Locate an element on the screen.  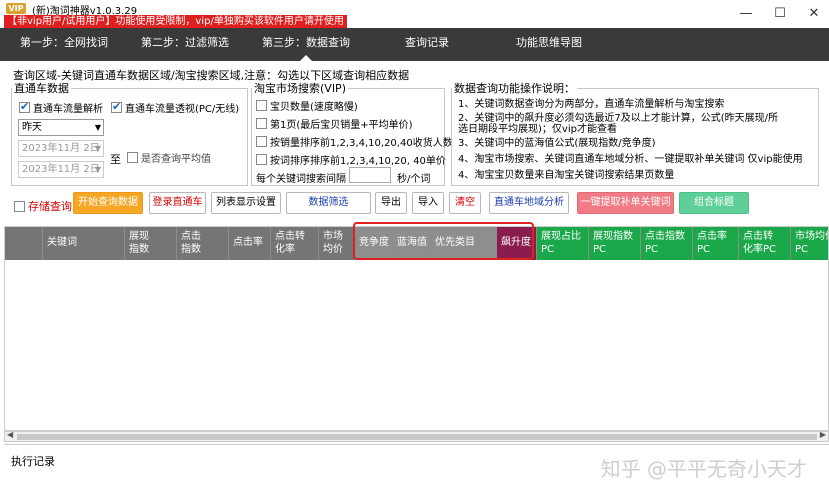
horizontal-scrollbar: ◀ ▶ is located at coordinates (416, 436).